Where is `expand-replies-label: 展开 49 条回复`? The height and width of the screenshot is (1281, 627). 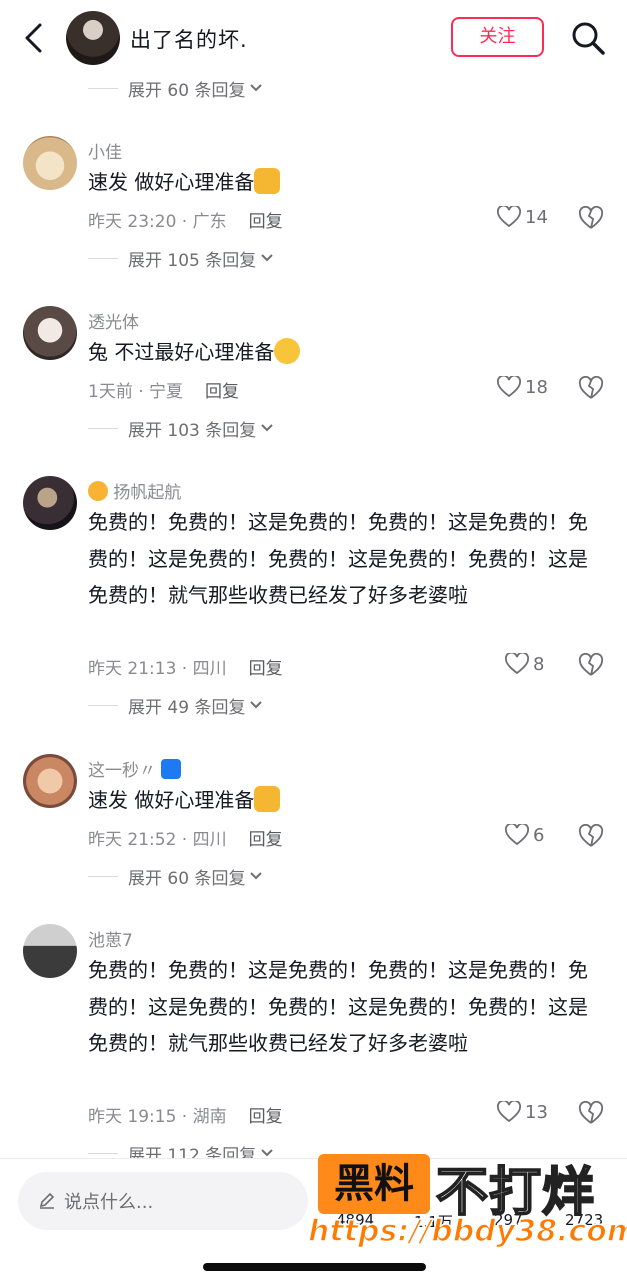
expand-replies-label: 展开 49 条回复 is located at coordinates (187, 707).